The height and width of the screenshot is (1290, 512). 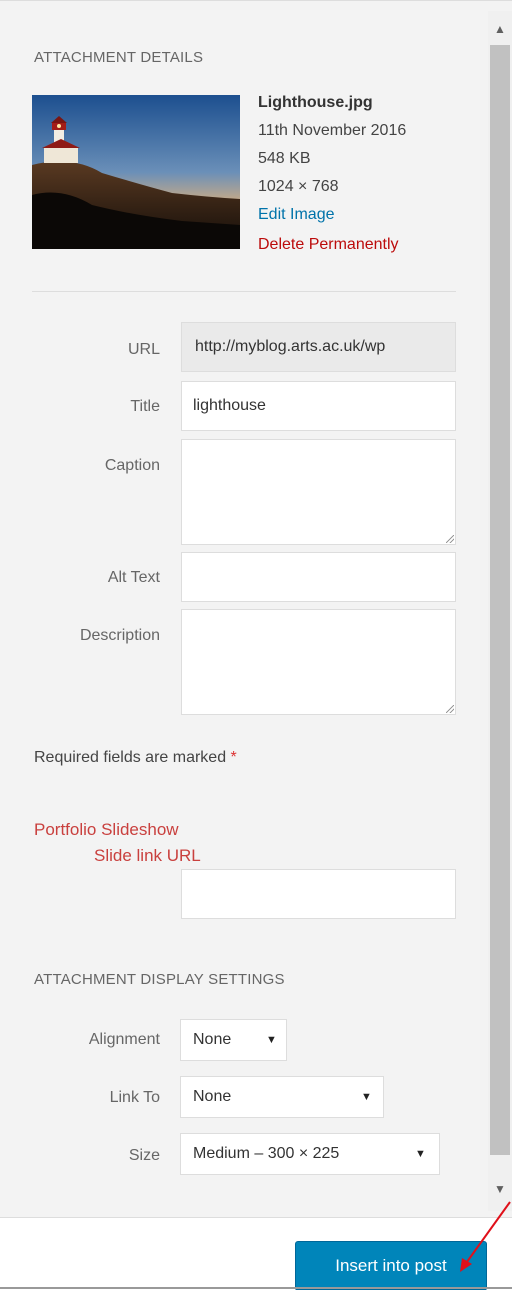 What do you see at coordinates (124, 1039) in the screenshot?
I see `alignment-label: Alignment` at bounding box center [124, 1039].